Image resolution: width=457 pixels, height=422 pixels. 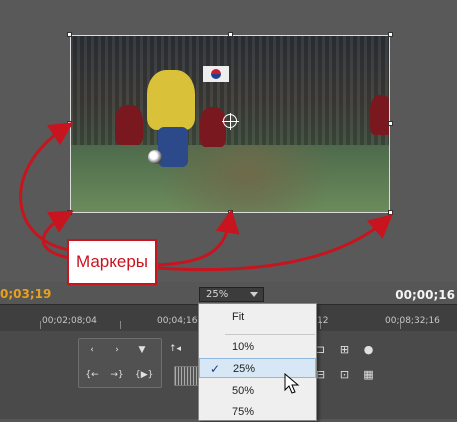 I want to click on output-icon: ●, so click(x=368, y=349).